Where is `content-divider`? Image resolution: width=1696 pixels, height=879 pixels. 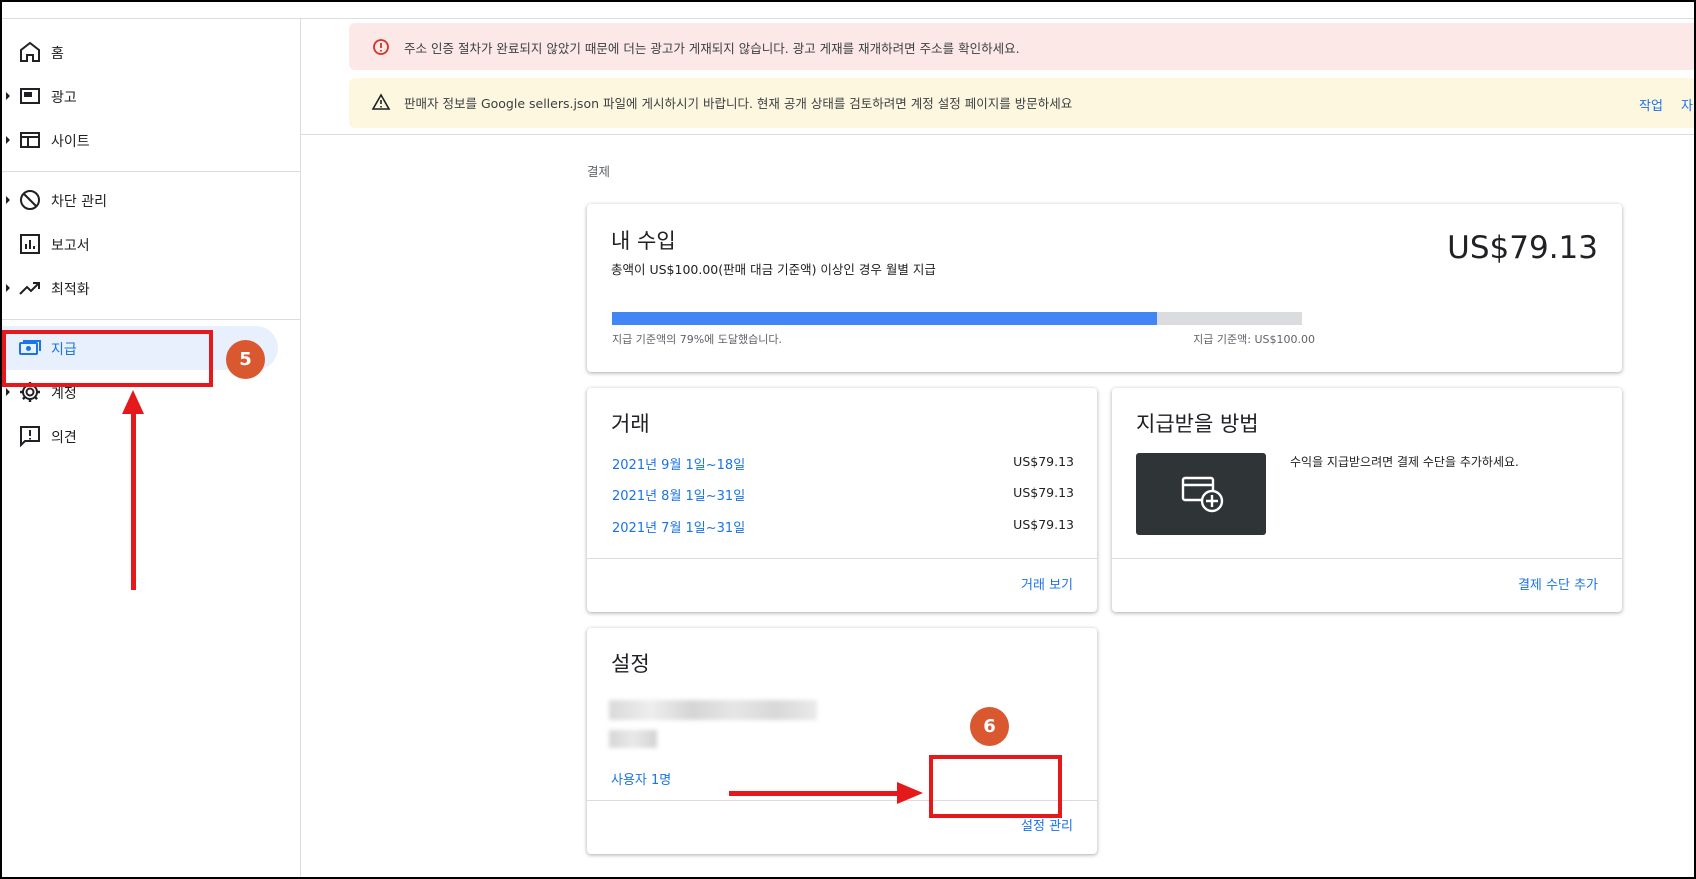 content-divider is located at coordinates (998, 134).